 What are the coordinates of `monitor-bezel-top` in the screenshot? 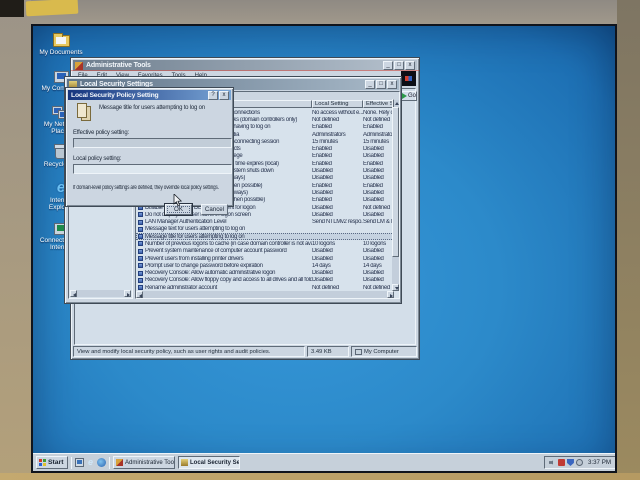 It's located at (320, 12).